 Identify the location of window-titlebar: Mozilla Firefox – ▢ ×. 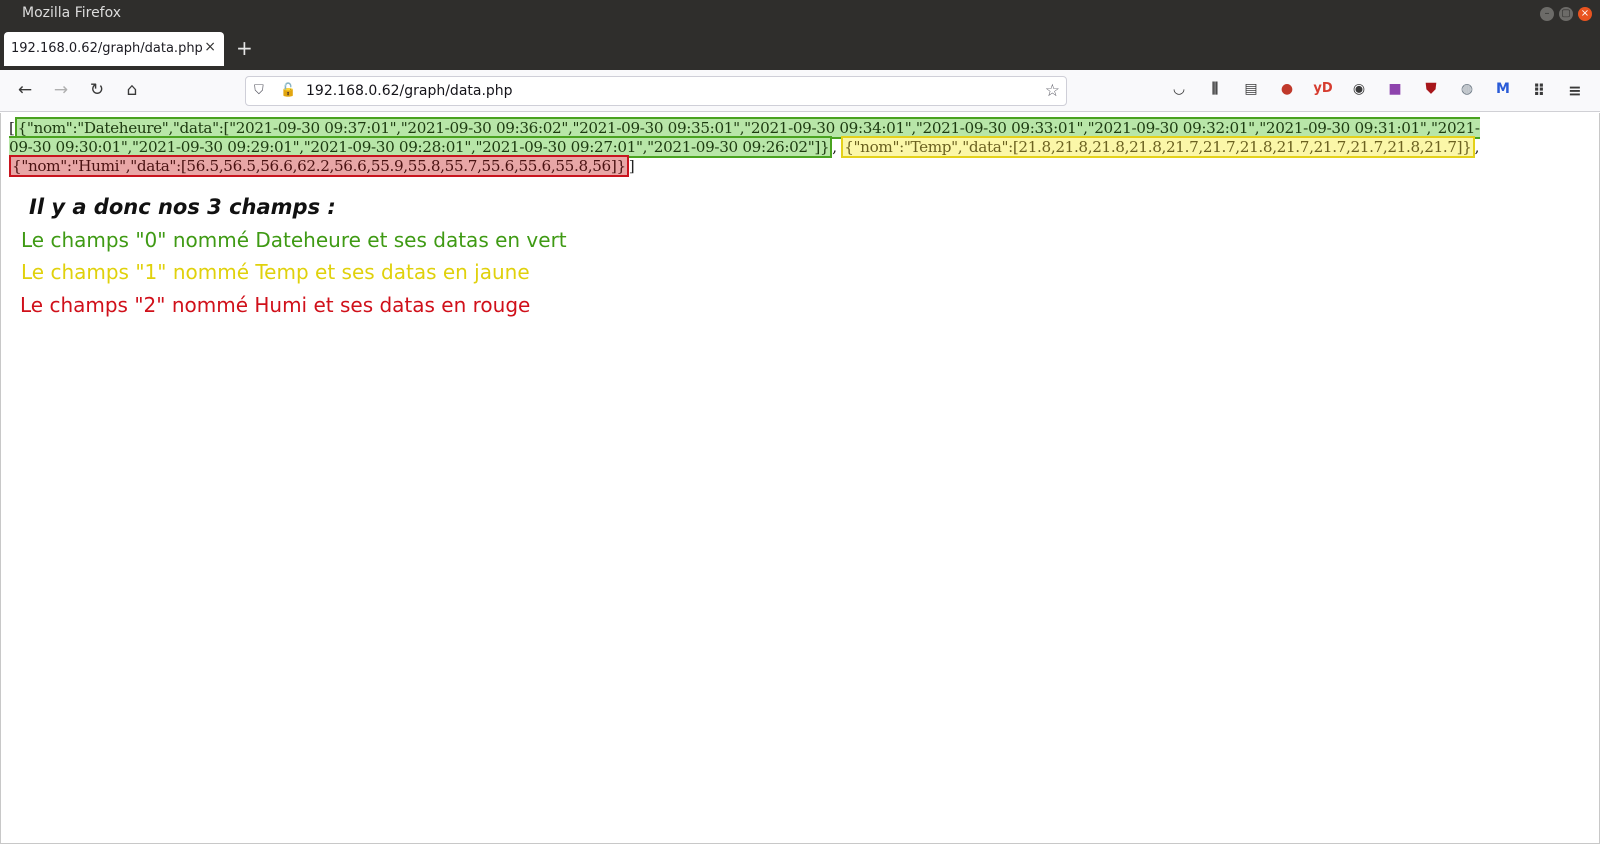
(800, 14).